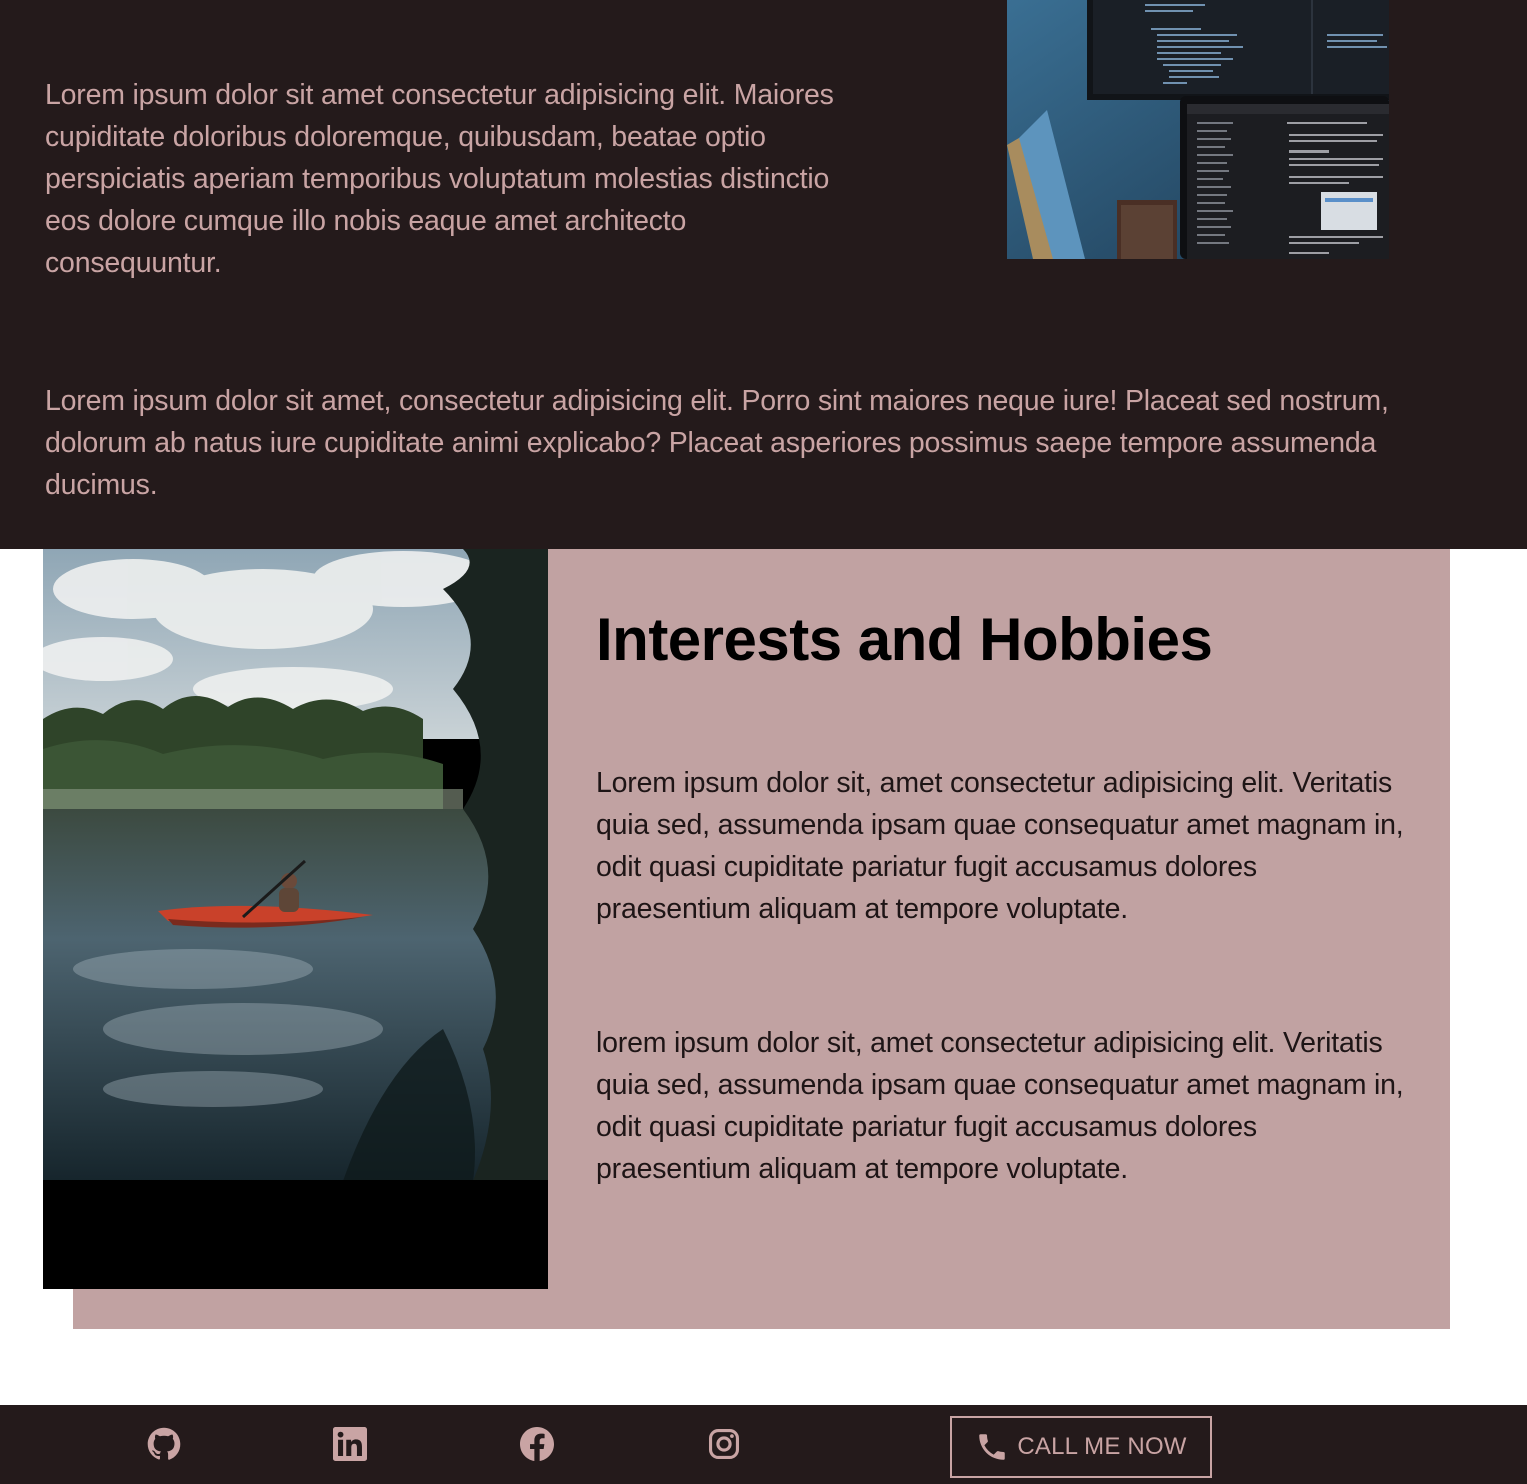 The height and width of the screenshot is (1484, 1527). I want to click on workspace-code-image, so click(1198, 129).